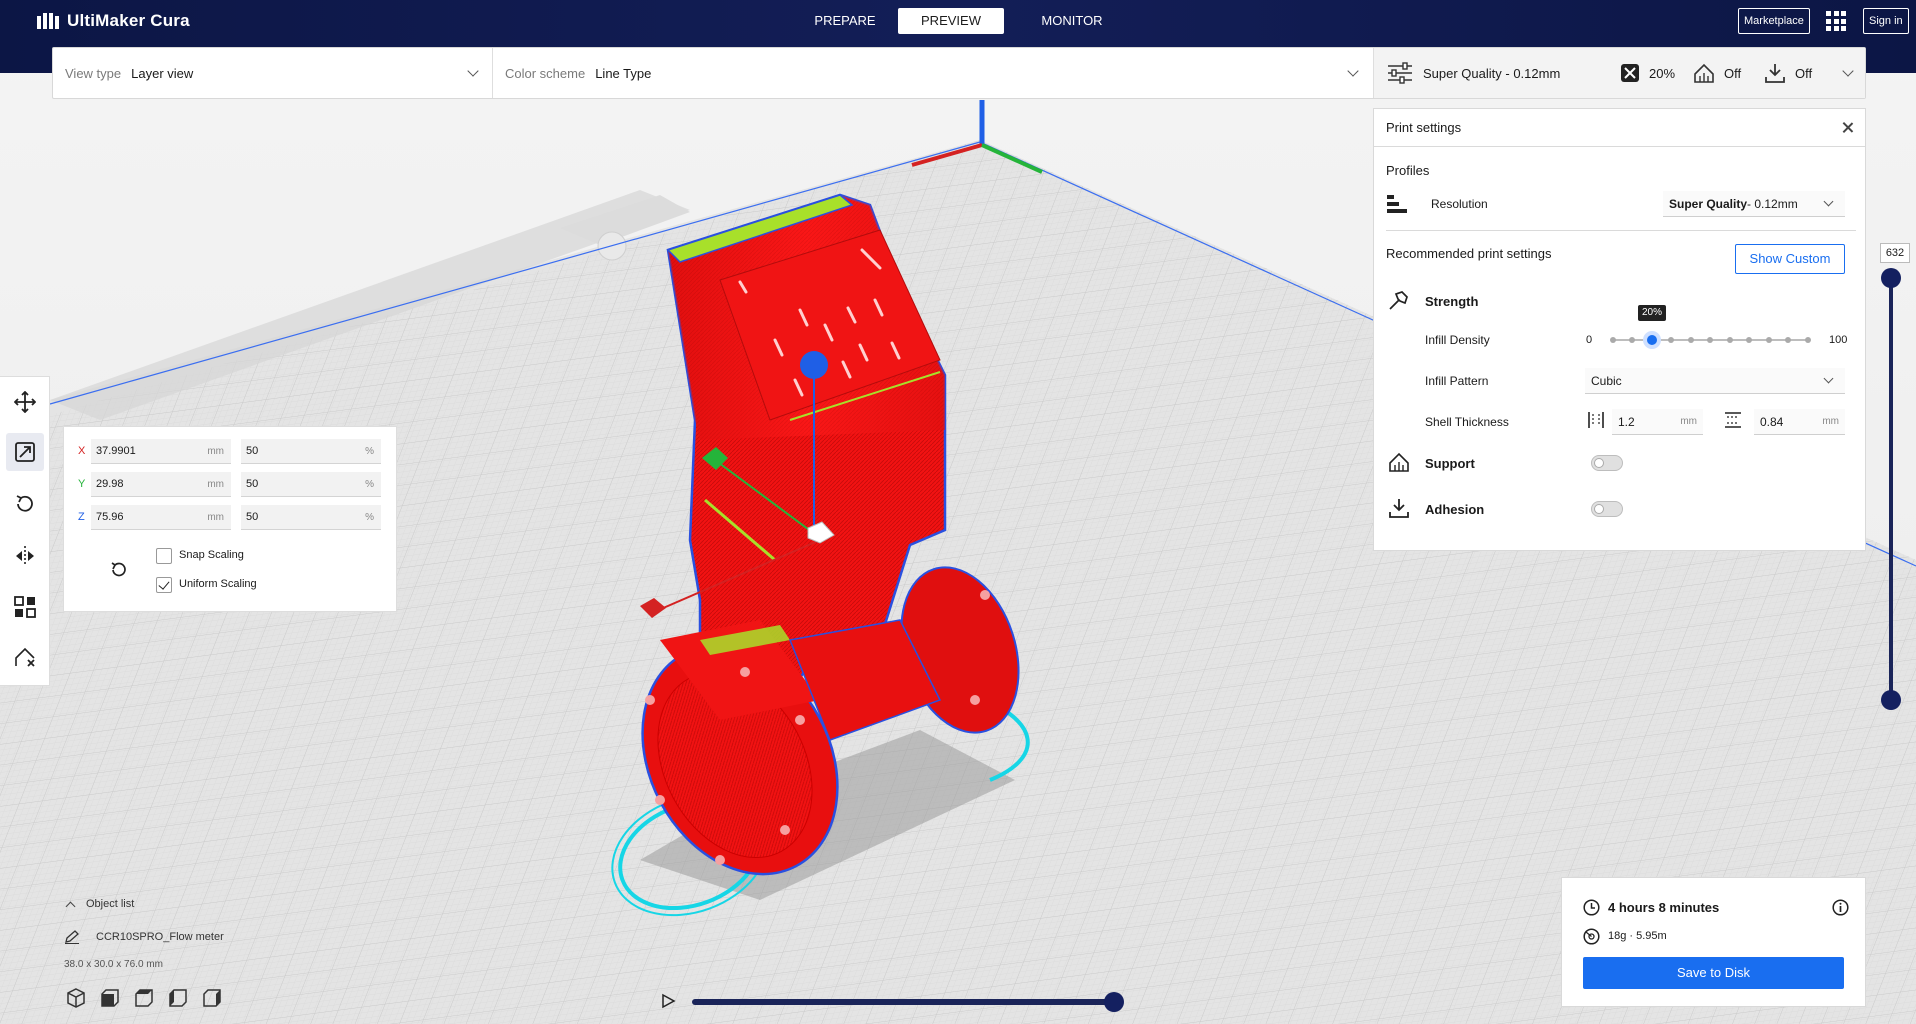 Image resolution: width=1916 pixels, height=1024 pixels. I want to click on left-view-cube-icon, so click(178, 998).